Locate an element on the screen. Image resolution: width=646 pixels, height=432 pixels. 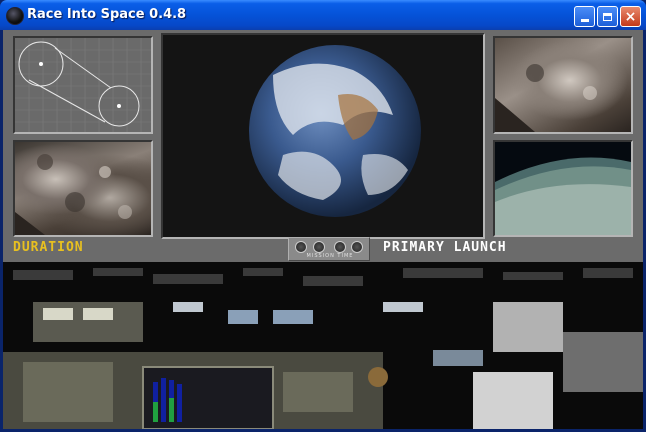
primary-launch-label: PRIMARY LAUNCH is located at coordinates (445, 247).